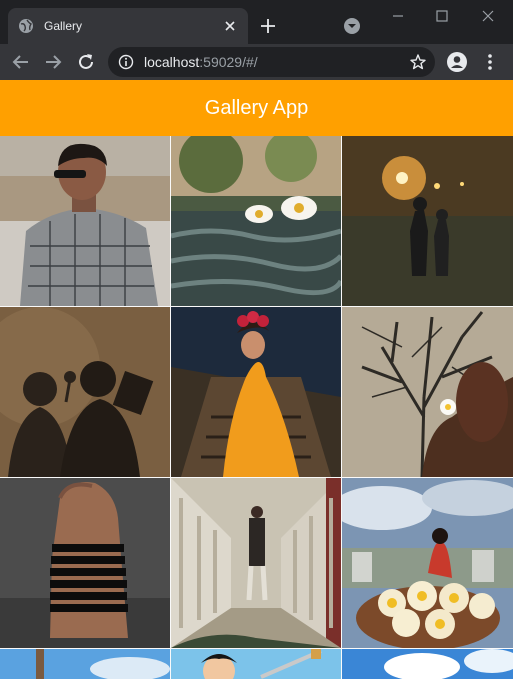 Image resolution: width=513 pixels, height=679 pixels. What do you see at coordinates (128, 26) in the screenshot?
I see `tab-gallery: Gallery` at bounding box center [128, 26].